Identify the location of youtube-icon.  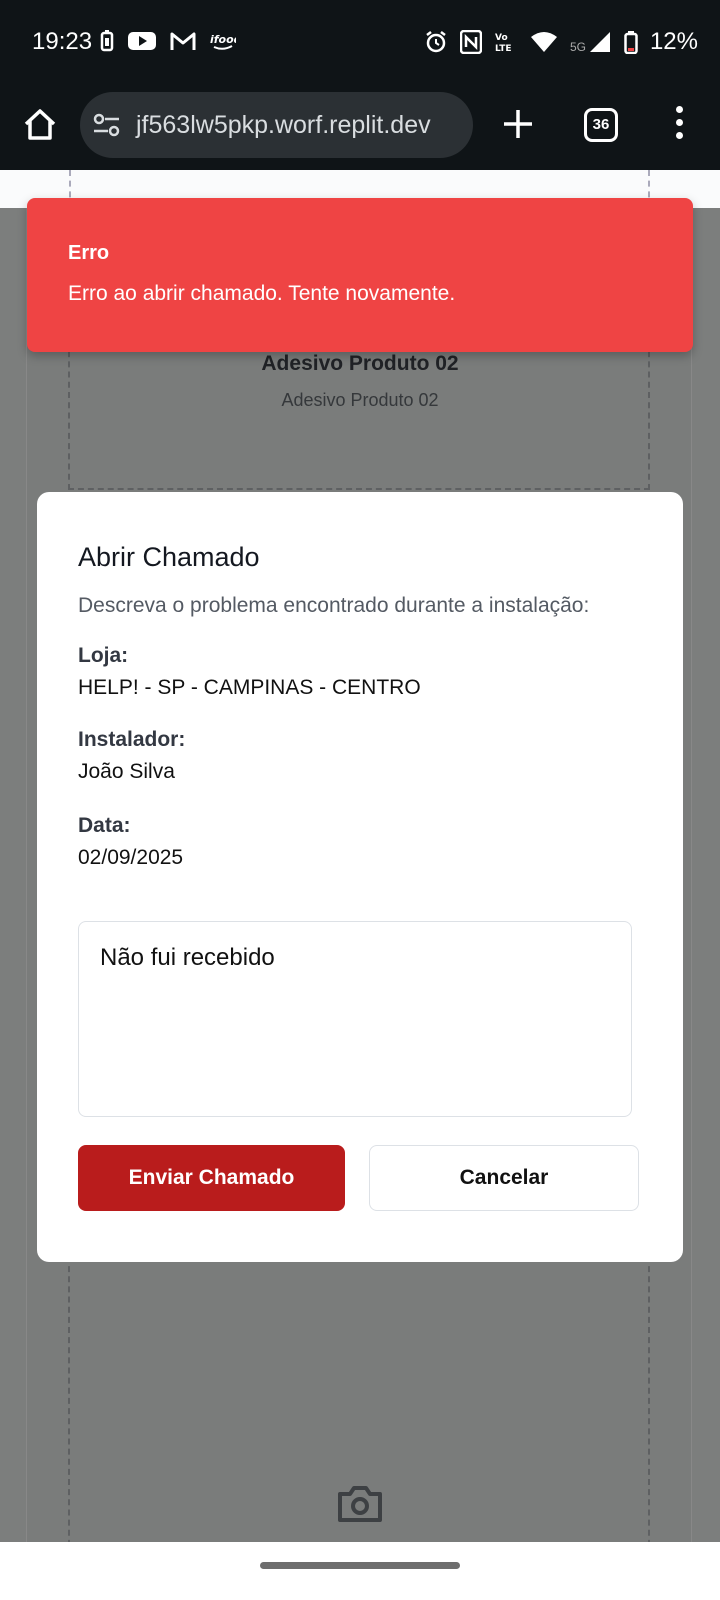
(142, 41).